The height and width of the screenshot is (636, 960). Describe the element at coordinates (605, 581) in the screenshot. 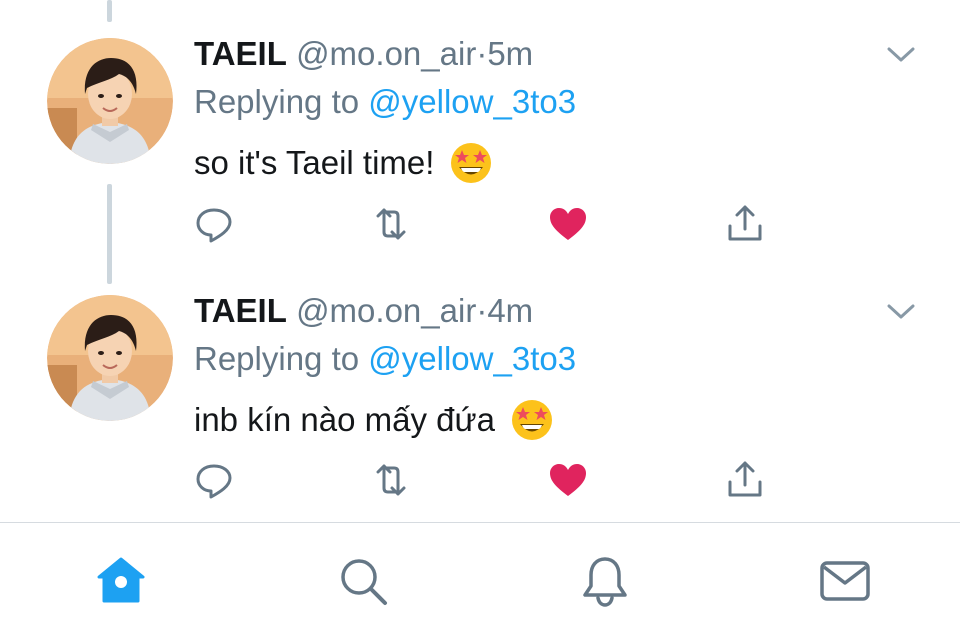

I see `notifications-icon` at that location.